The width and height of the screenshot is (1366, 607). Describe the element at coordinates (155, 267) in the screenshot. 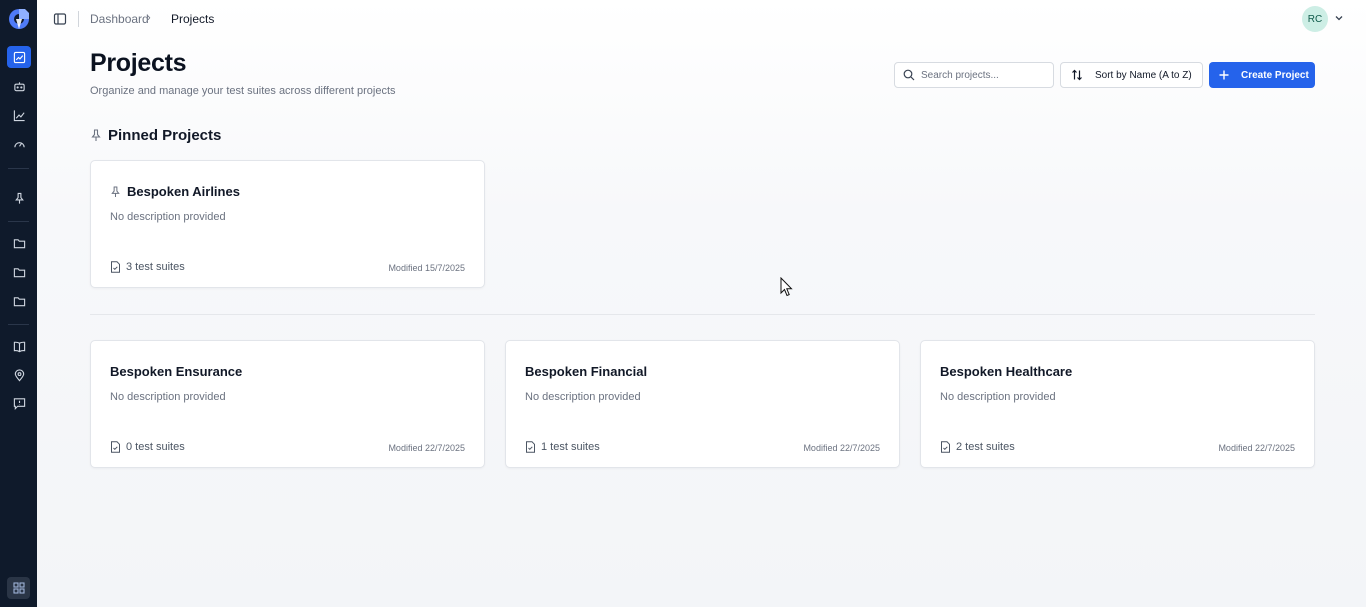

I see `suite-count-text: 3 test suites` at that location.